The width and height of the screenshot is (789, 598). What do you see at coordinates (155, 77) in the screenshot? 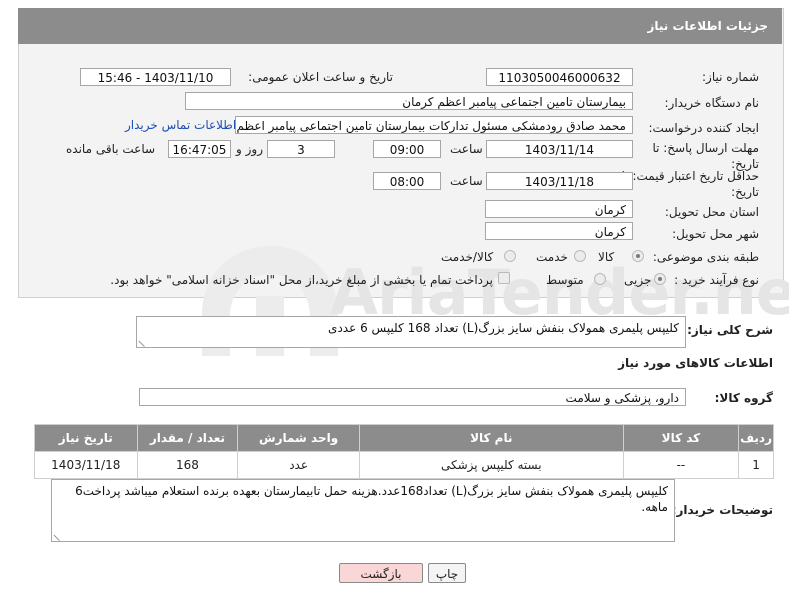
I see `announce-field: 1403/11/10 - 15:46` at bounding box center [155, 77].